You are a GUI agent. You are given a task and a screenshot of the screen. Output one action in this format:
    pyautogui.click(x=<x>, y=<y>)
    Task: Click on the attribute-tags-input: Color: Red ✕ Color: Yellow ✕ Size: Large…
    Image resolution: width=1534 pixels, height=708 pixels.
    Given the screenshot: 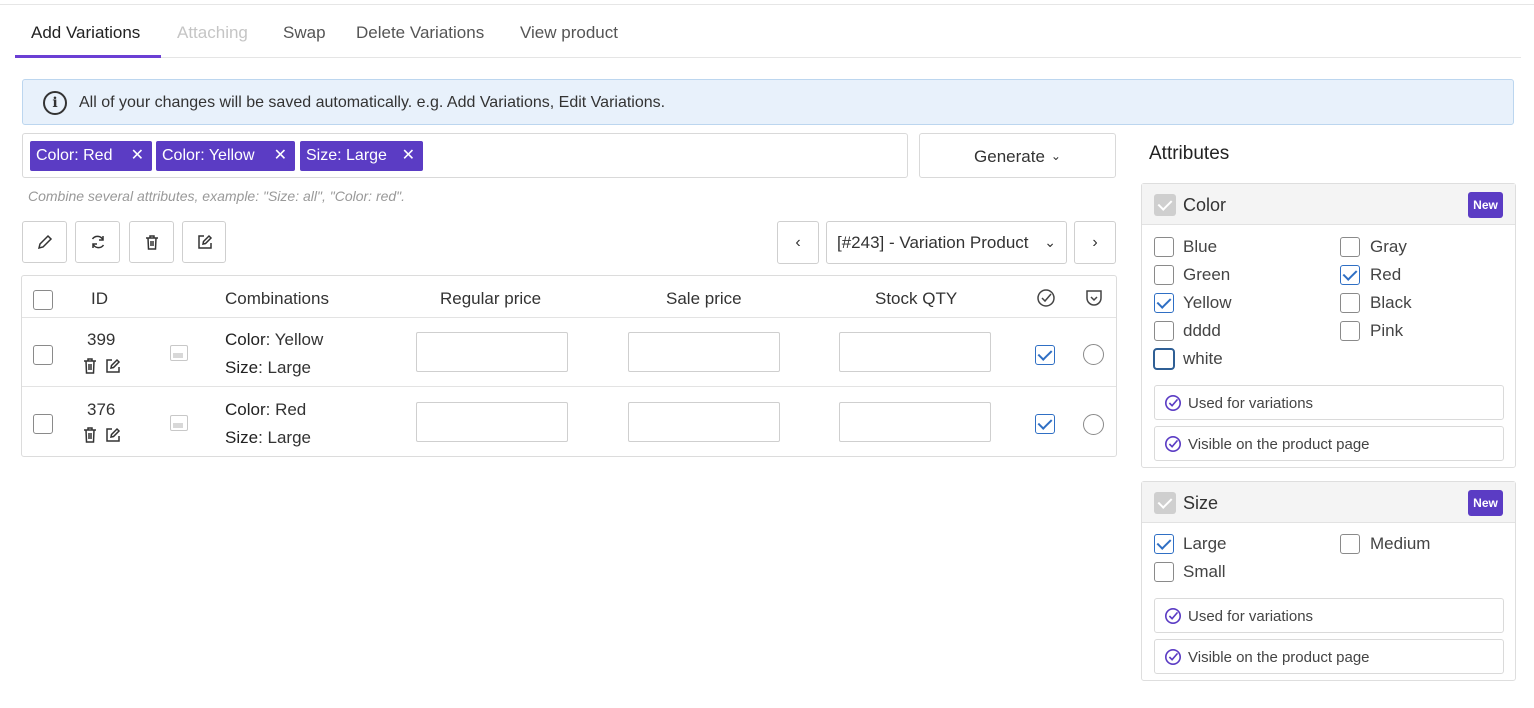 What is the action you would take?
    pyautogui.click(x=465, y=155)
    